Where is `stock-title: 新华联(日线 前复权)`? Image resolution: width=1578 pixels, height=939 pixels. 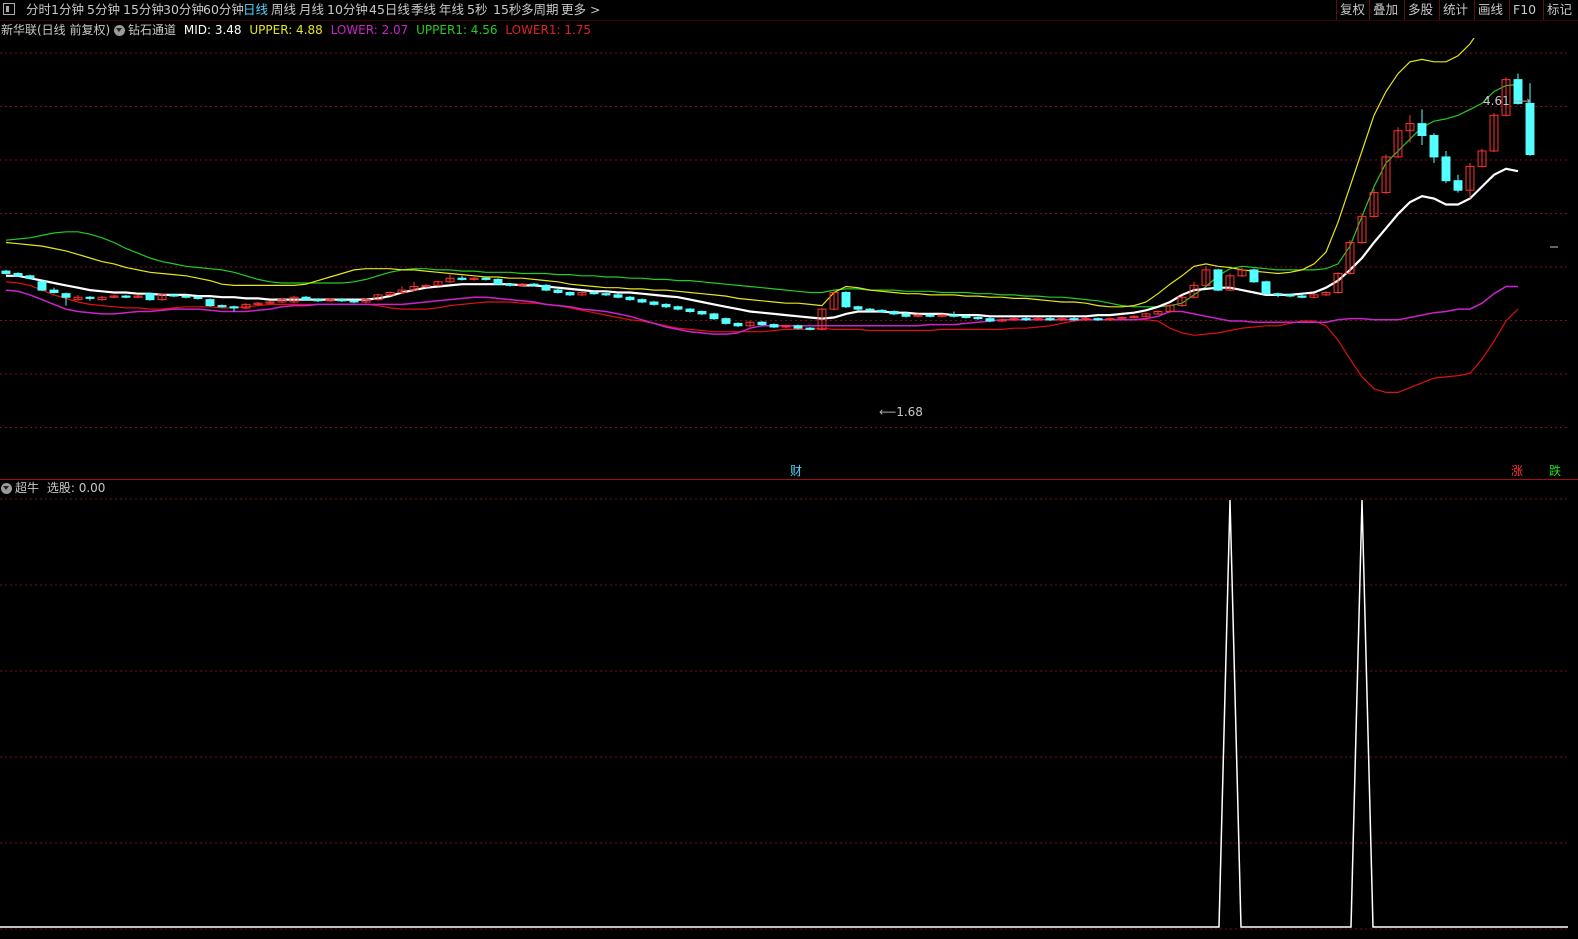
stock-title: 新华联(日线 前复权) is located at coordinates (56, 30).